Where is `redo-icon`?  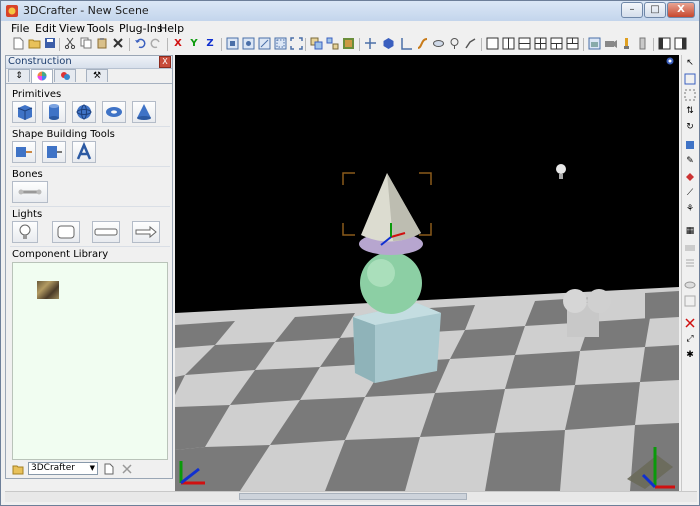
redo-icon is located at coordinates (156, 44).